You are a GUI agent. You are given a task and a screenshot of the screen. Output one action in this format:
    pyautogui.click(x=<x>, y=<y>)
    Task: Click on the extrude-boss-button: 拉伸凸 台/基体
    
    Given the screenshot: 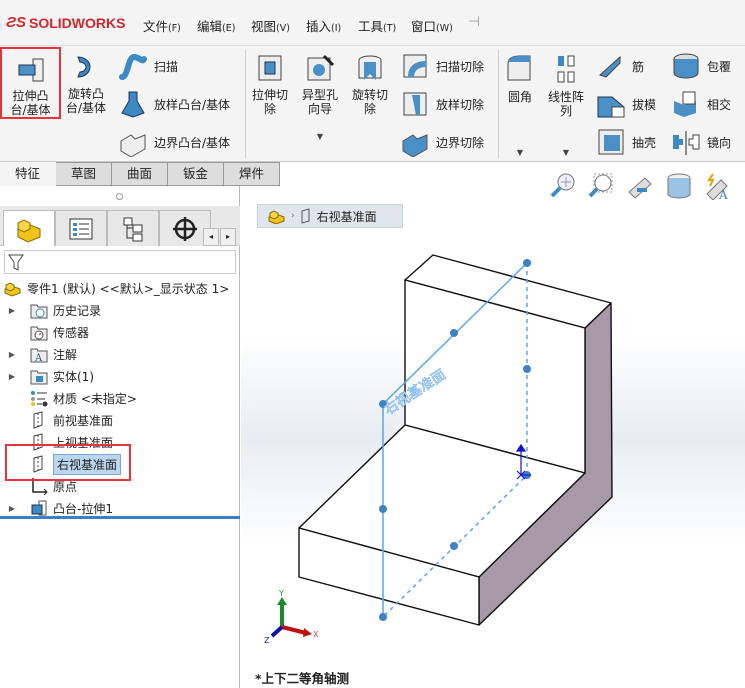 What is the action you would take?
    pyautogui.click(x=30, y=83)
    